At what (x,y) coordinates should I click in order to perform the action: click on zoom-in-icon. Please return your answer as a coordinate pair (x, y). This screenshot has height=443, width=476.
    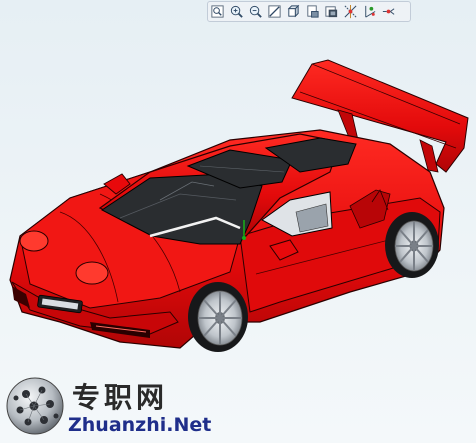
    Looking at the image, I should click on (236, 11).